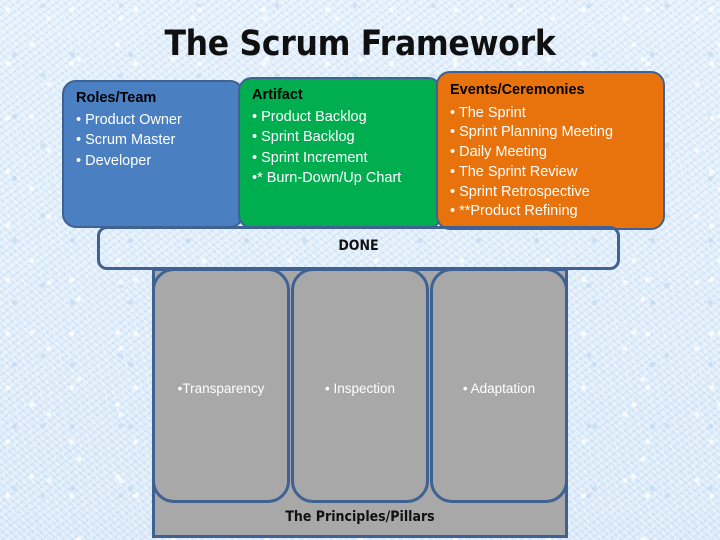  I want to click on panel-artifact-item: • Sprint Increment, so click(310, 157).